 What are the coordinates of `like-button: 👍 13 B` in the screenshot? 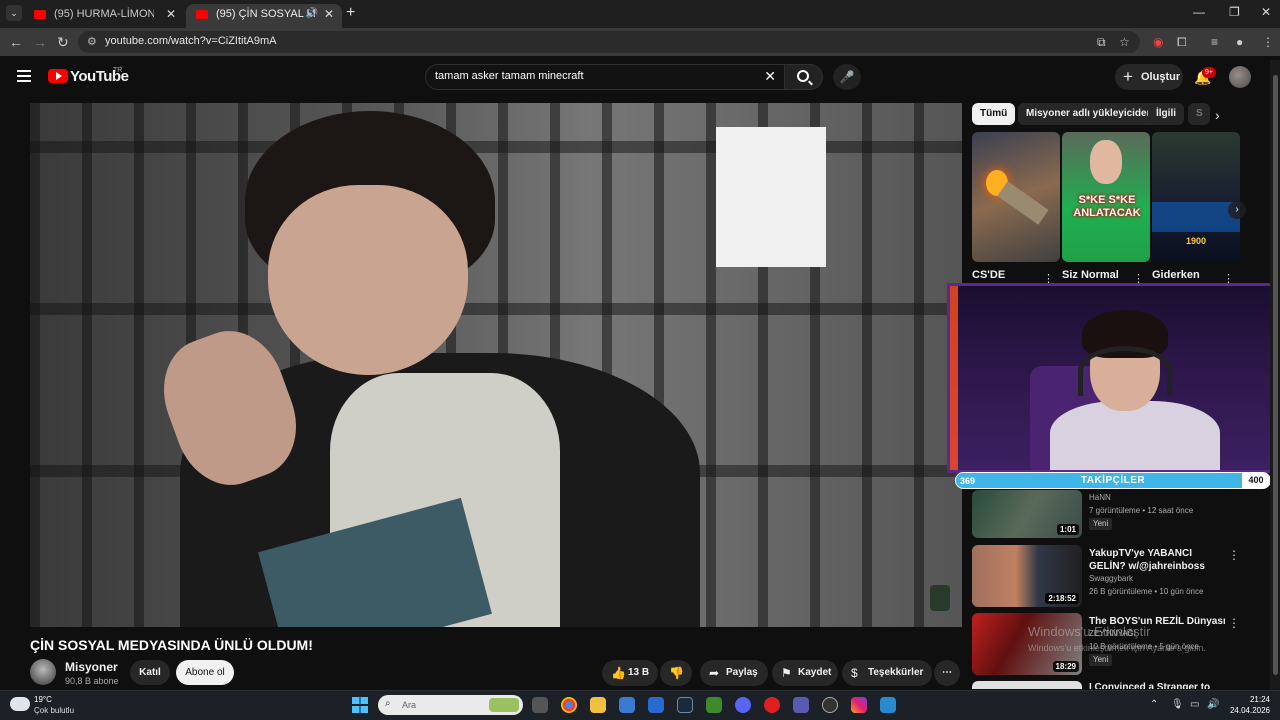 It's located at (630, 673).